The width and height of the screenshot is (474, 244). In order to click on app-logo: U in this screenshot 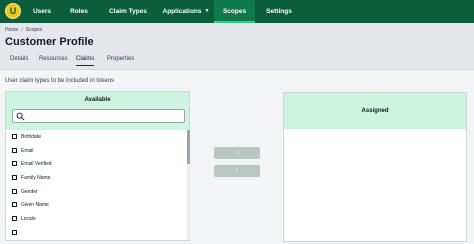, I will do `click(13, 11)`.